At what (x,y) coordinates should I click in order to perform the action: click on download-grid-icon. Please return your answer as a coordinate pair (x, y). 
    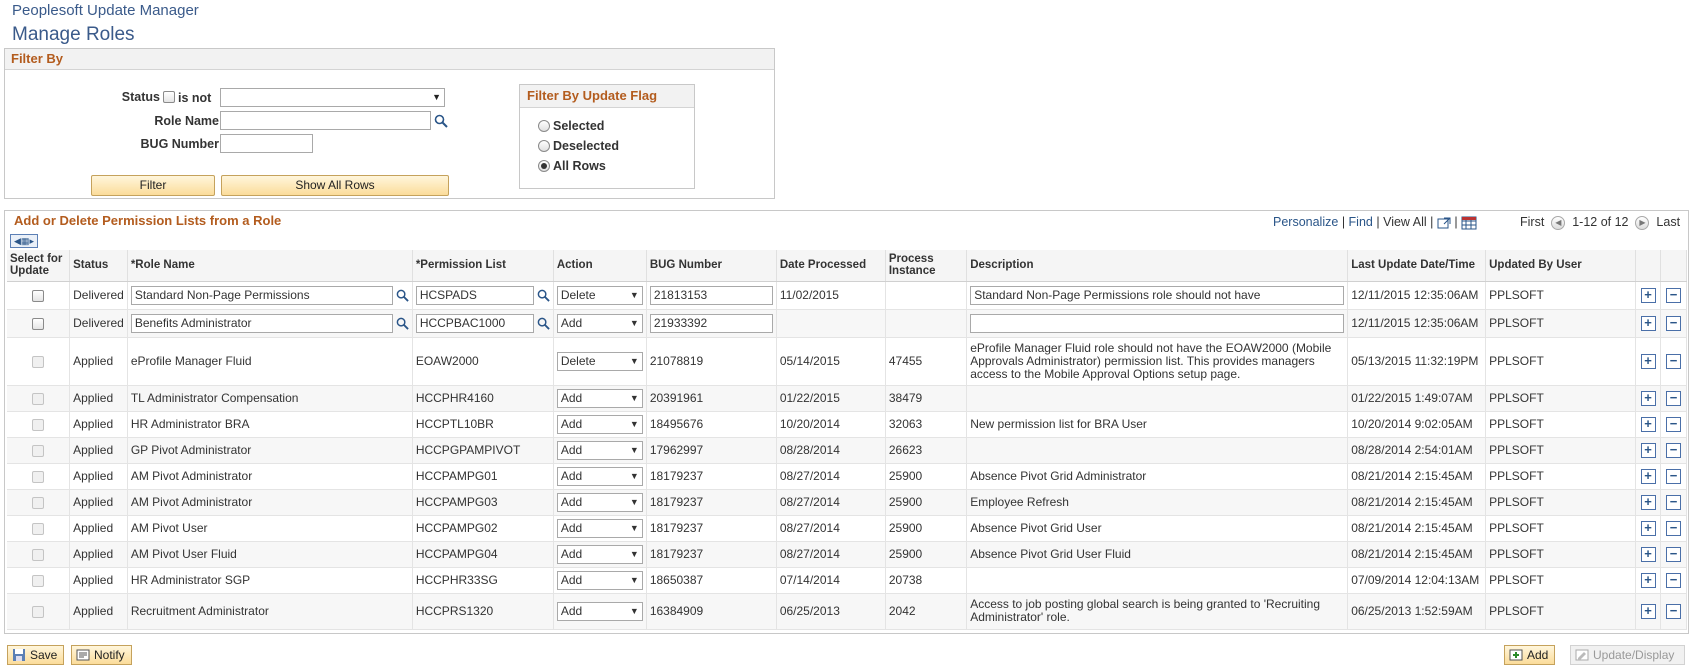
    Looking at the image, I should click on (1469, 223).